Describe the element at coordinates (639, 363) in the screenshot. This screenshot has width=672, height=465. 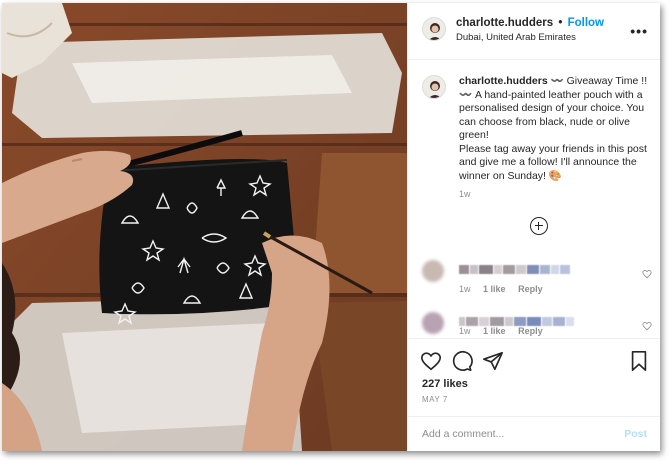
I see `save-bookmark-icon` at that location.